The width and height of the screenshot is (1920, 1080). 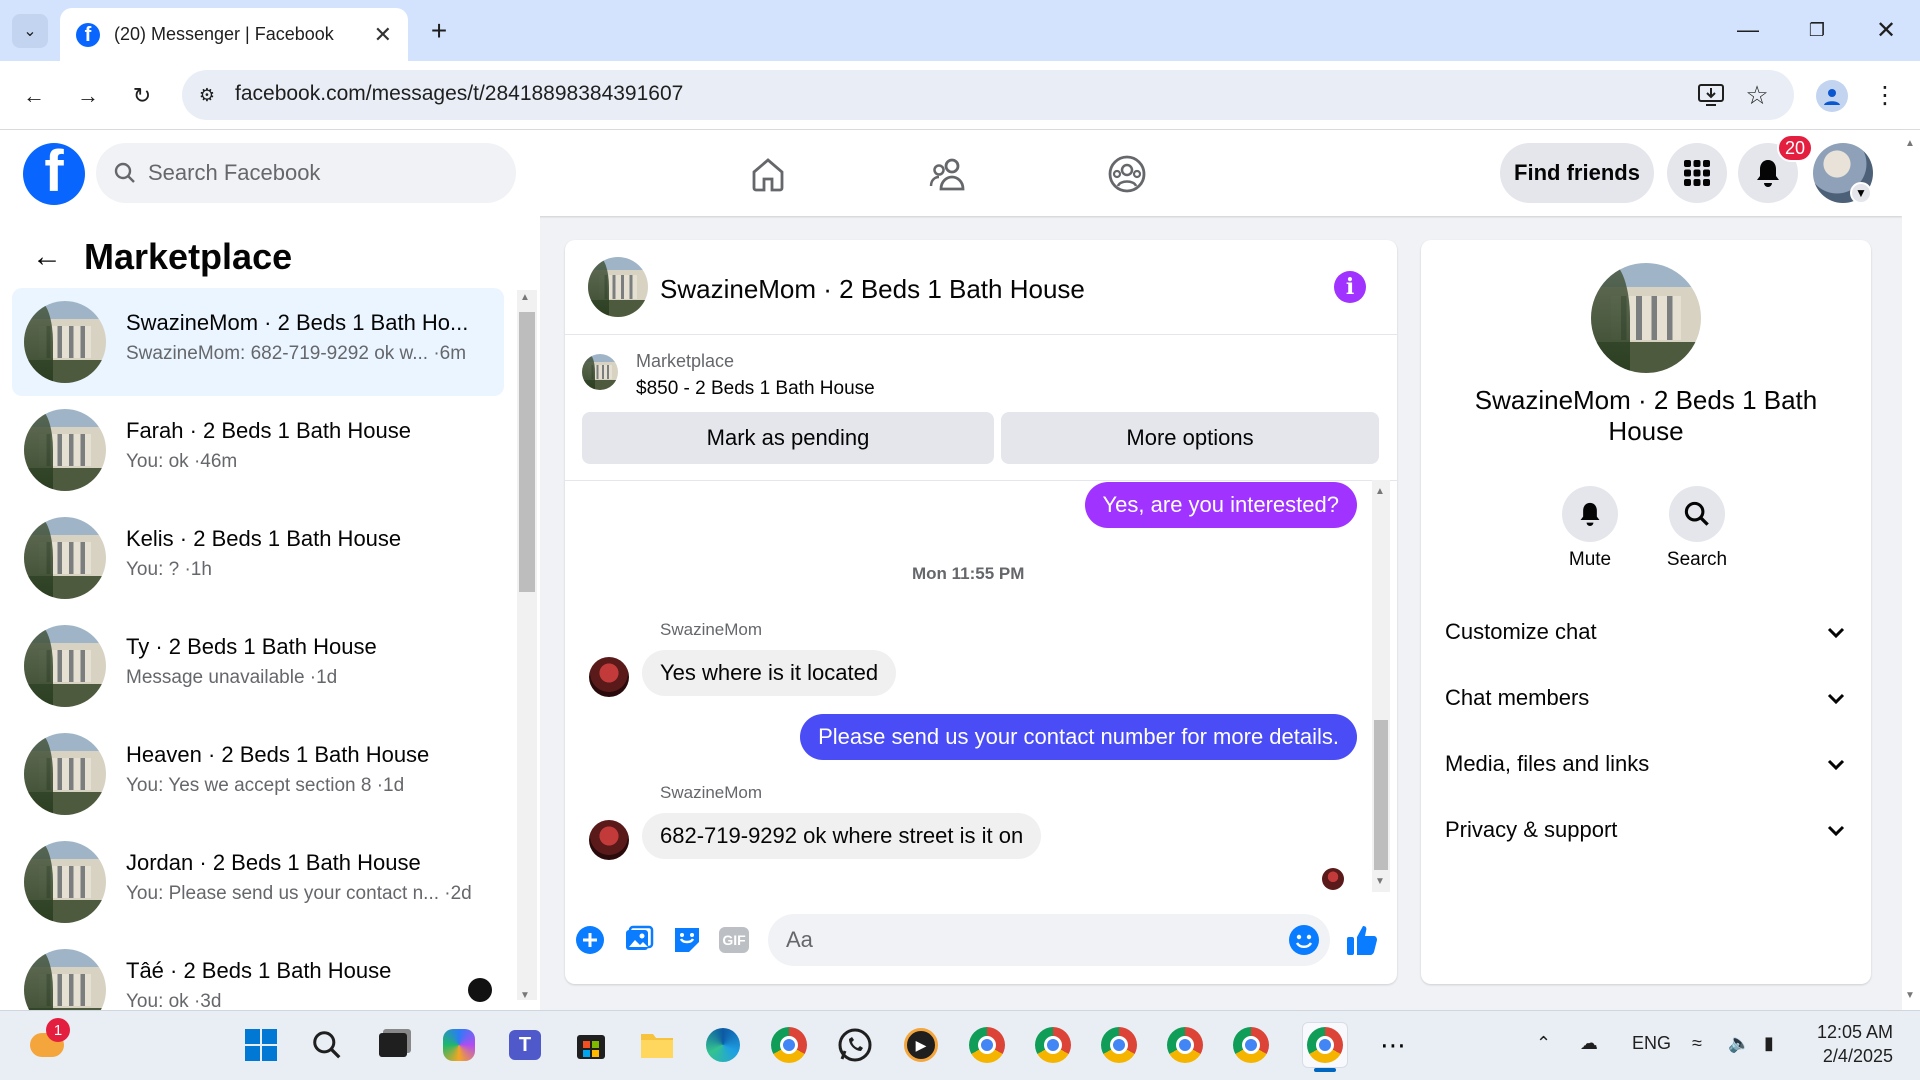 I want to click on conversation-item: Kelis · 2 Beds 1 Bath House You: ? ·1h, so click(x=258, y=558).